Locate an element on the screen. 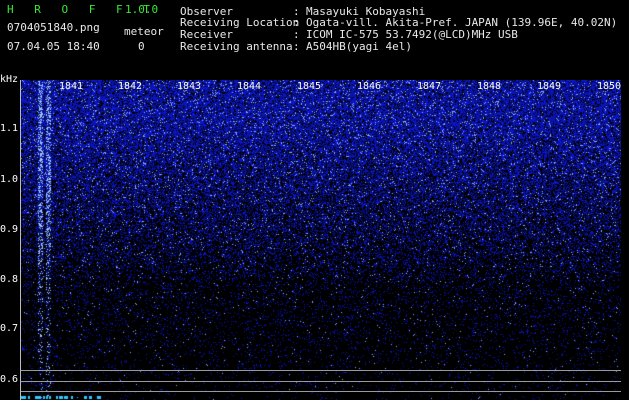 The image size is (629, 400). x-tick-label: 1844 is located at coordinates (249, 86).